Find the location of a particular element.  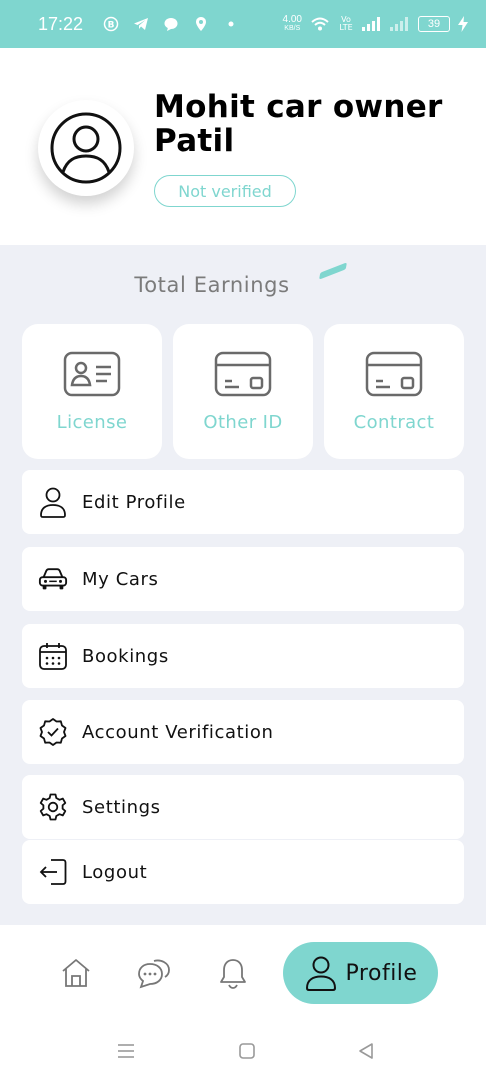

status-bar: 17:22 B 4.00 KB/S Vo LTE 39 is located at coordinates (243, 24).